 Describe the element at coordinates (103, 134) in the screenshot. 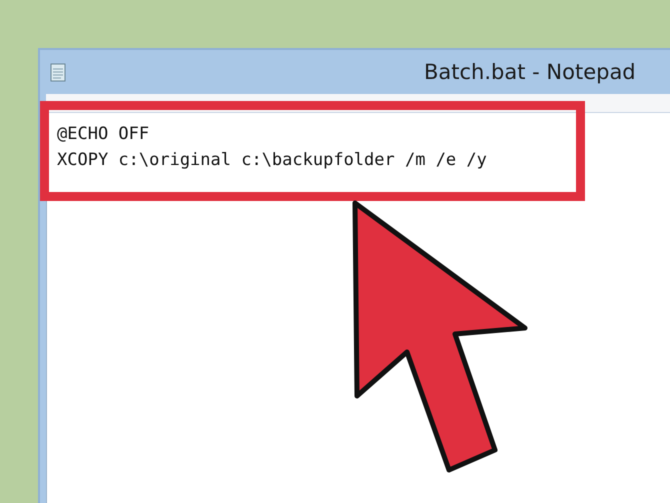

I see `code-line: @ECHO OFF` at that location.